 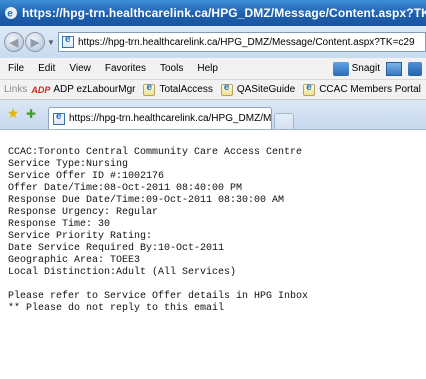 I want to click on message-line: Response Urgency: Regular, so click(x=83, y=212).